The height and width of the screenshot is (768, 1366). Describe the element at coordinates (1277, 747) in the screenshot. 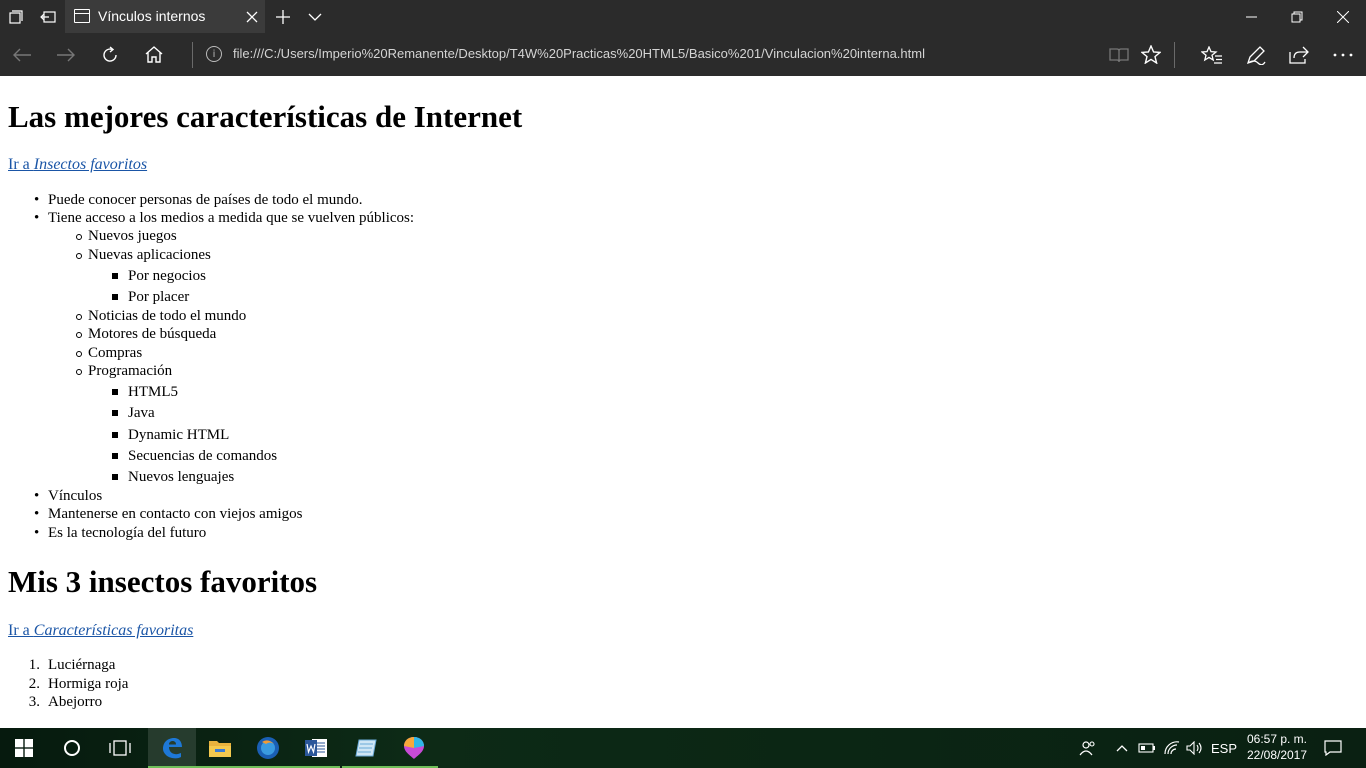

I see `system-clock: 06:57 p. m. 22/08/2017` at that location.